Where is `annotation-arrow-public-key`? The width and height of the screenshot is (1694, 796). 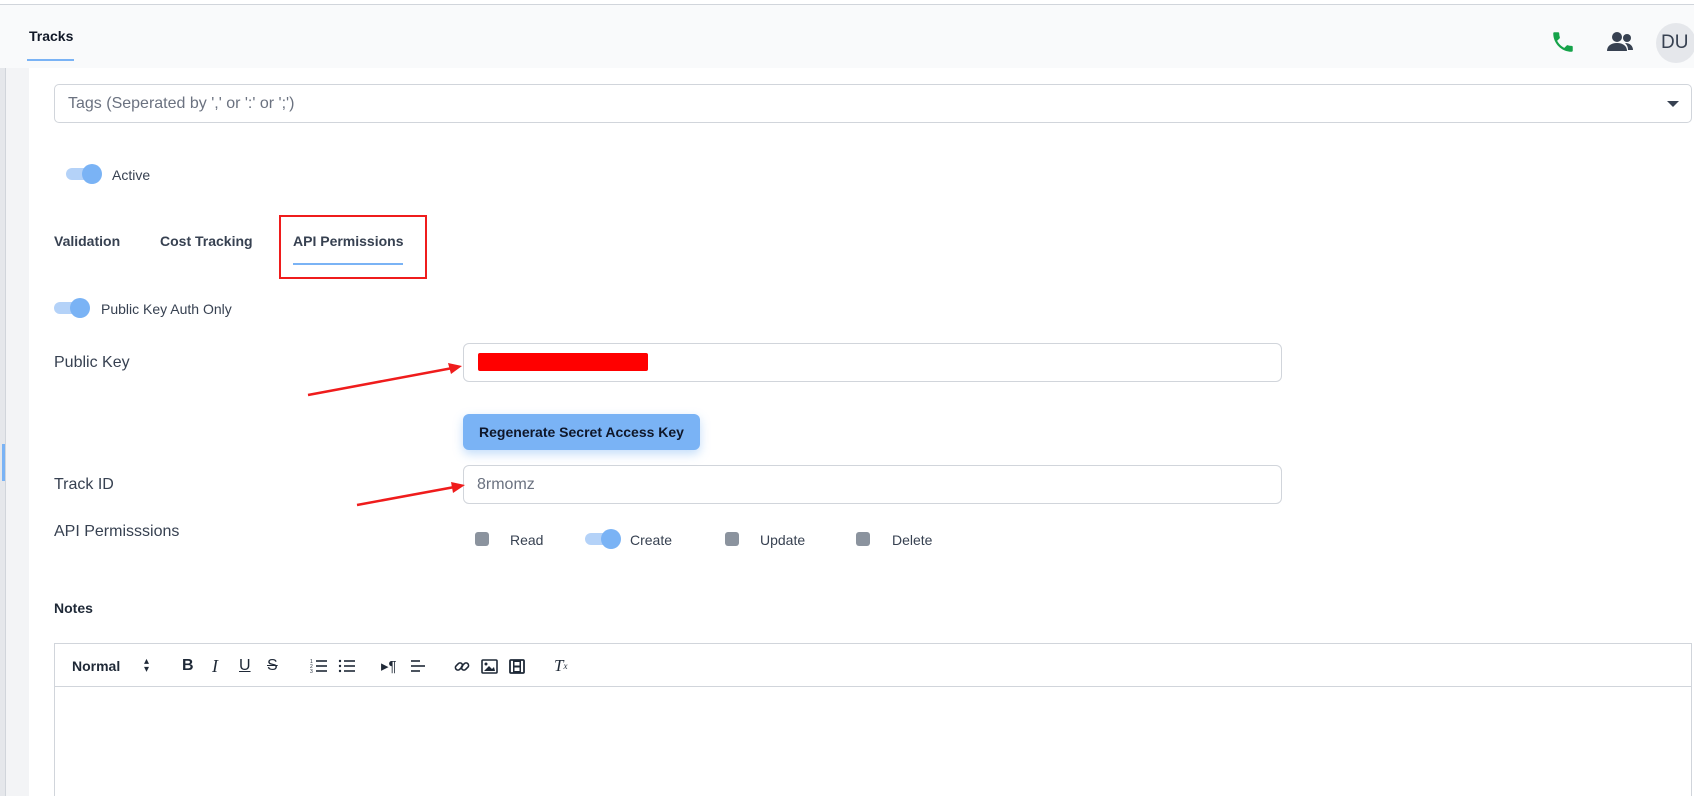 annotation-arrow-public-key is located at coordinates (384, 380).